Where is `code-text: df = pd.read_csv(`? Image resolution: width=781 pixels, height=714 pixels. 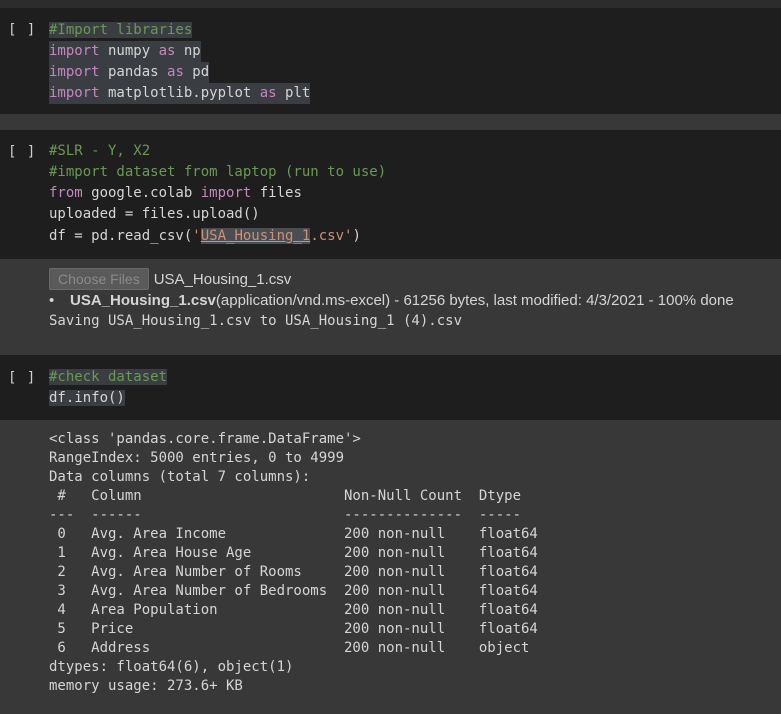 code-text: df = pd.read_csv( is located at coordinates (121, 236).